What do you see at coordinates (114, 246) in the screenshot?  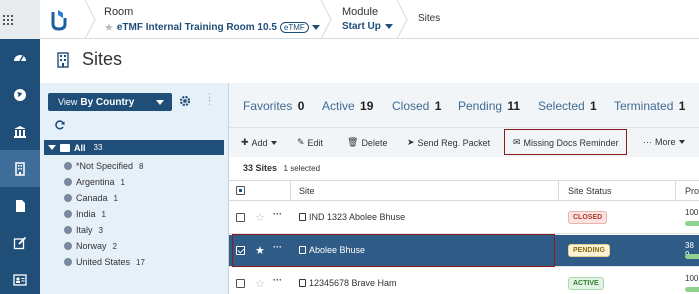 I see `country-count: 2` at bounding box center [114, 246].